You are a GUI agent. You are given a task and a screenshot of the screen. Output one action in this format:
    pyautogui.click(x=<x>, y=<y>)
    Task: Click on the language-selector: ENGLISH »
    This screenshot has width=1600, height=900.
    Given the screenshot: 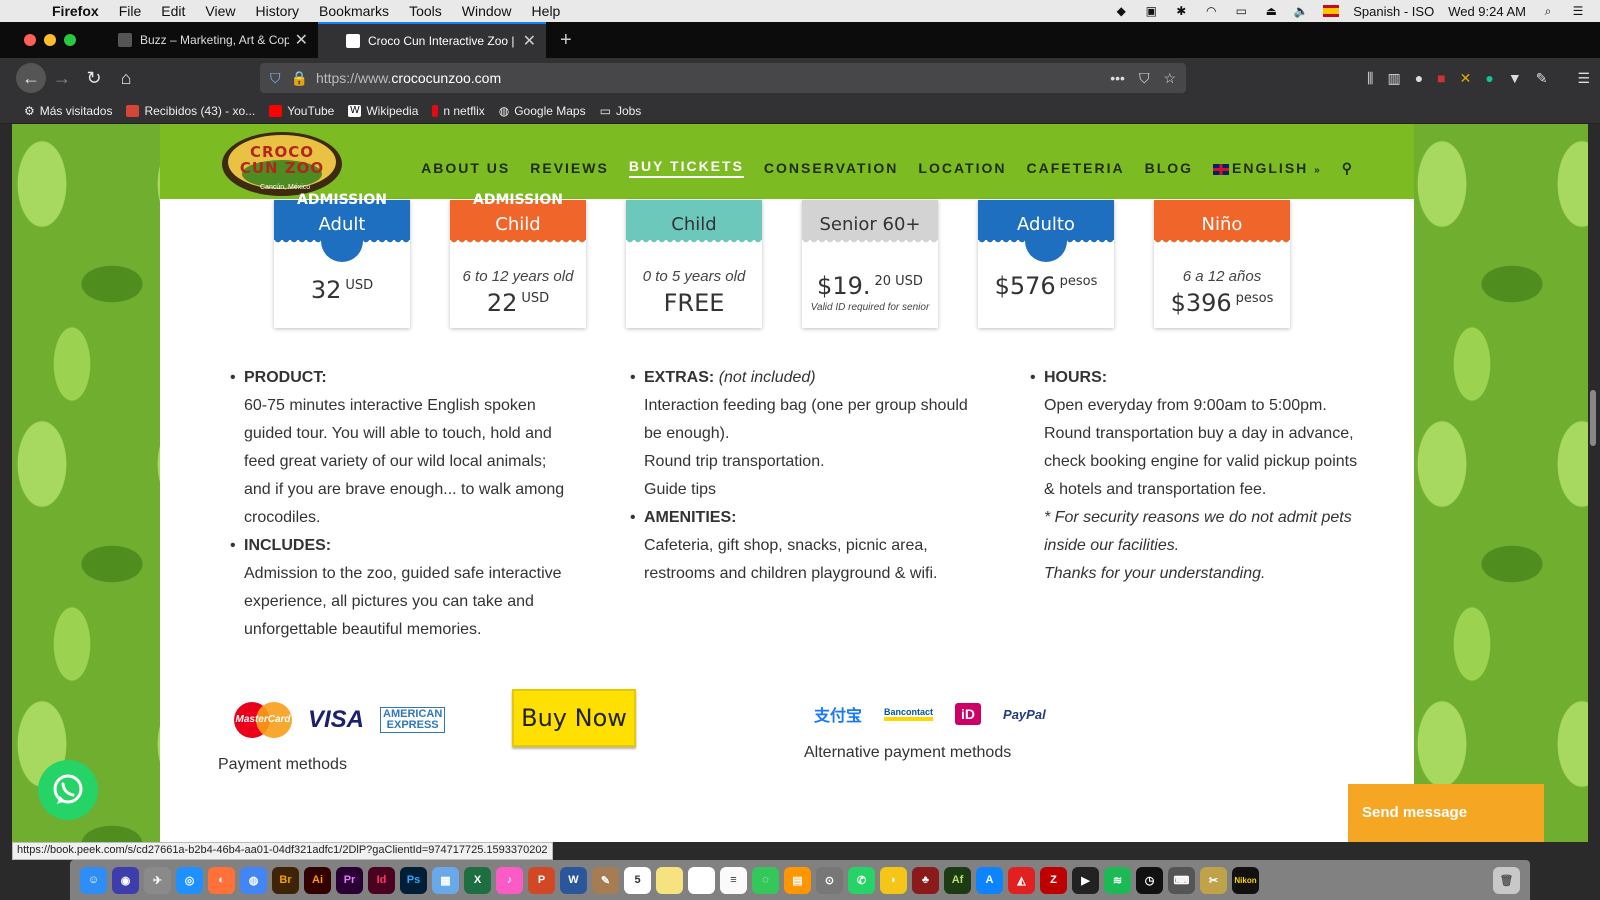 What is the action you would take?
    pyautogui.click(x=1267, y=168)
    